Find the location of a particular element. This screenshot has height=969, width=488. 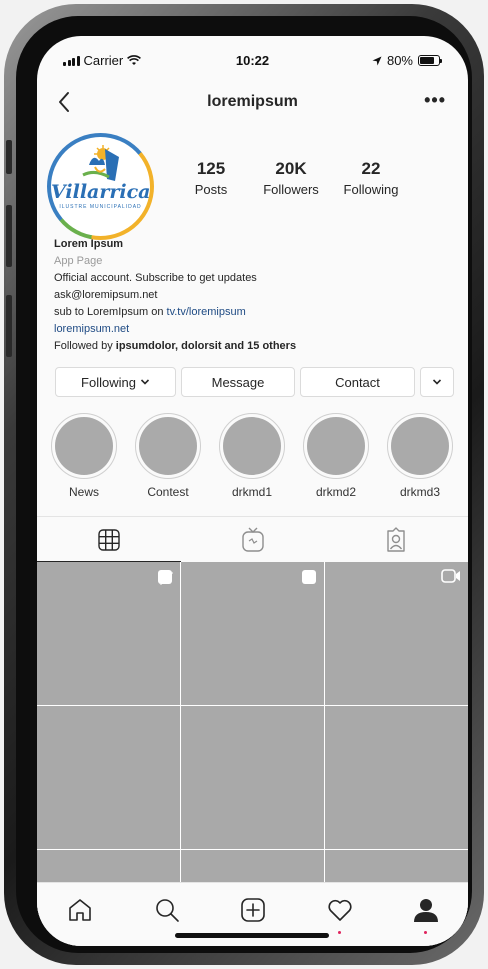

highlight-label: drkmd3 is located at coordinates (419, 492).